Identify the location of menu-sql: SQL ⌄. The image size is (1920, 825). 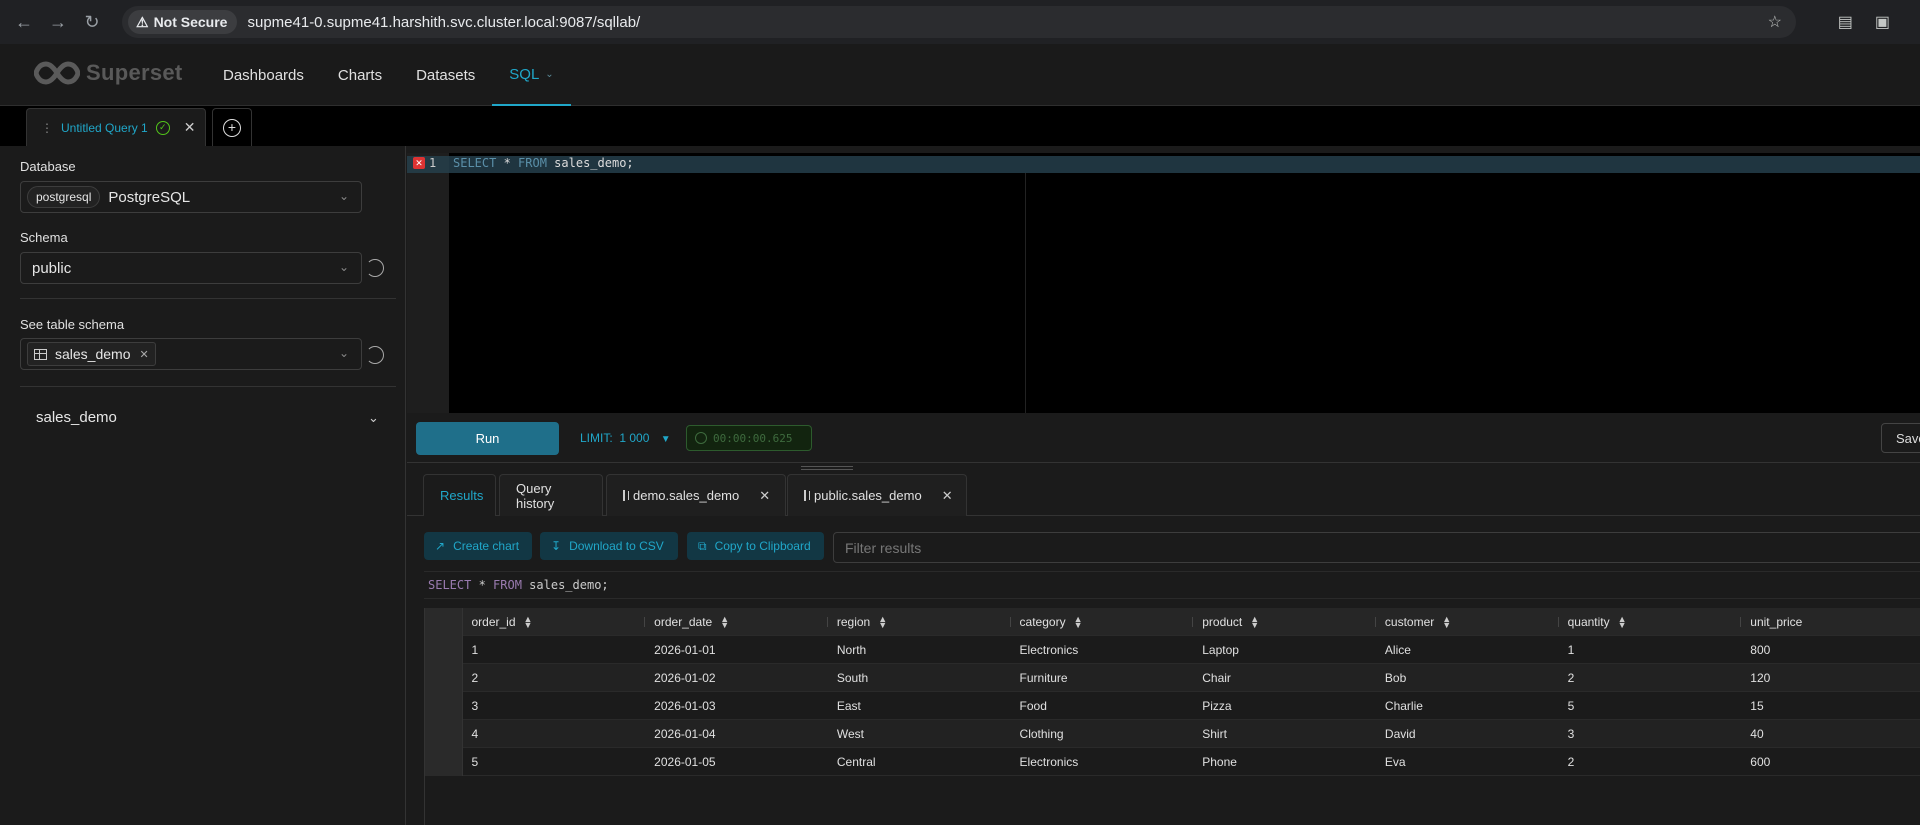
(531, 75).